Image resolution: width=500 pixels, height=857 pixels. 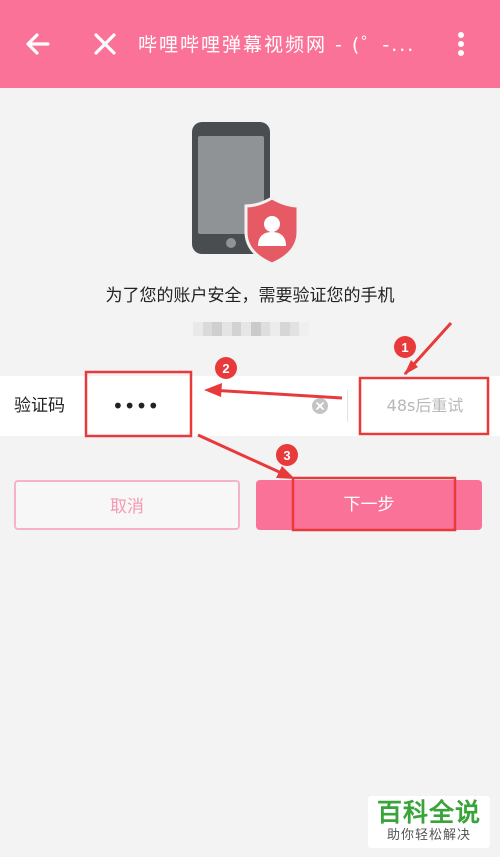 I want to click on svg-text: 3, so click(x=286, y=455).